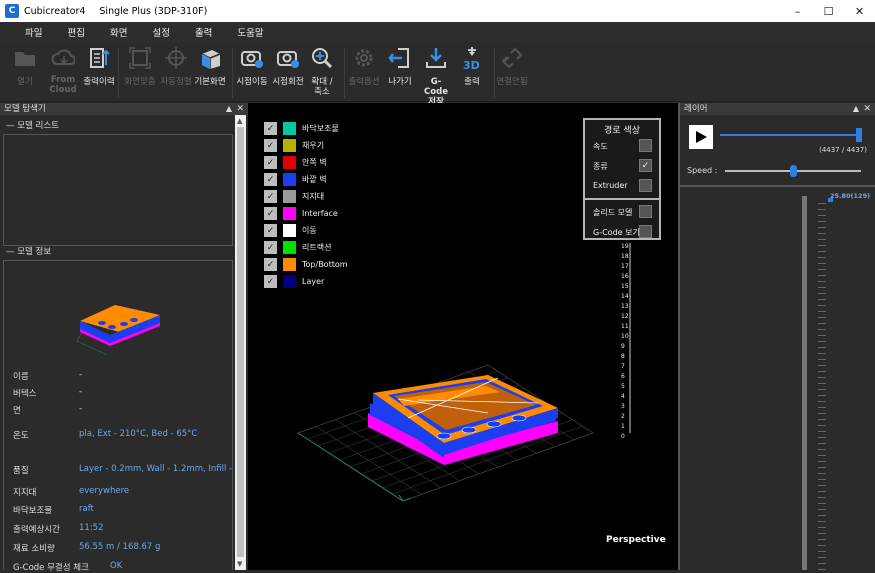  What do you see at coordinates (33, 126) in the screenshot?
I see `model-list-header: — 모델 리스트` at bounding box center [33, 126].